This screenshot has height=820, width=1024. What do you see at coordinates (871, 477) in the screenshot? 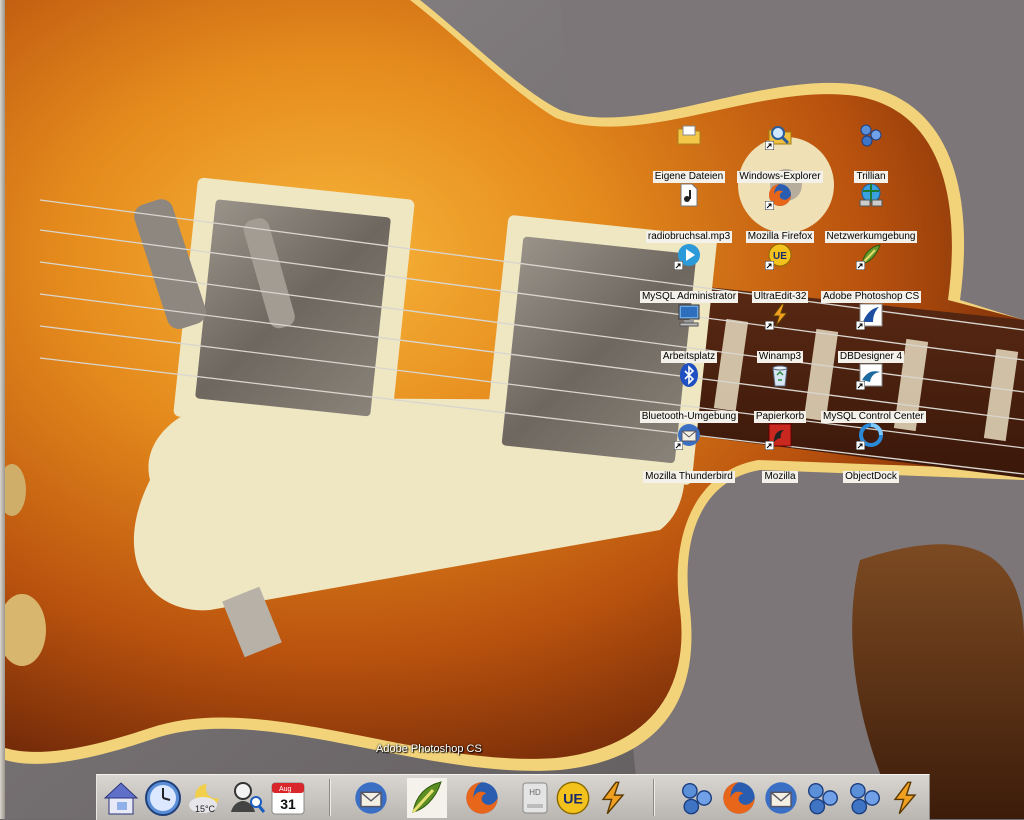
I see `desktop-icon-label: ObjectDock` at bounding box center [871, 477].